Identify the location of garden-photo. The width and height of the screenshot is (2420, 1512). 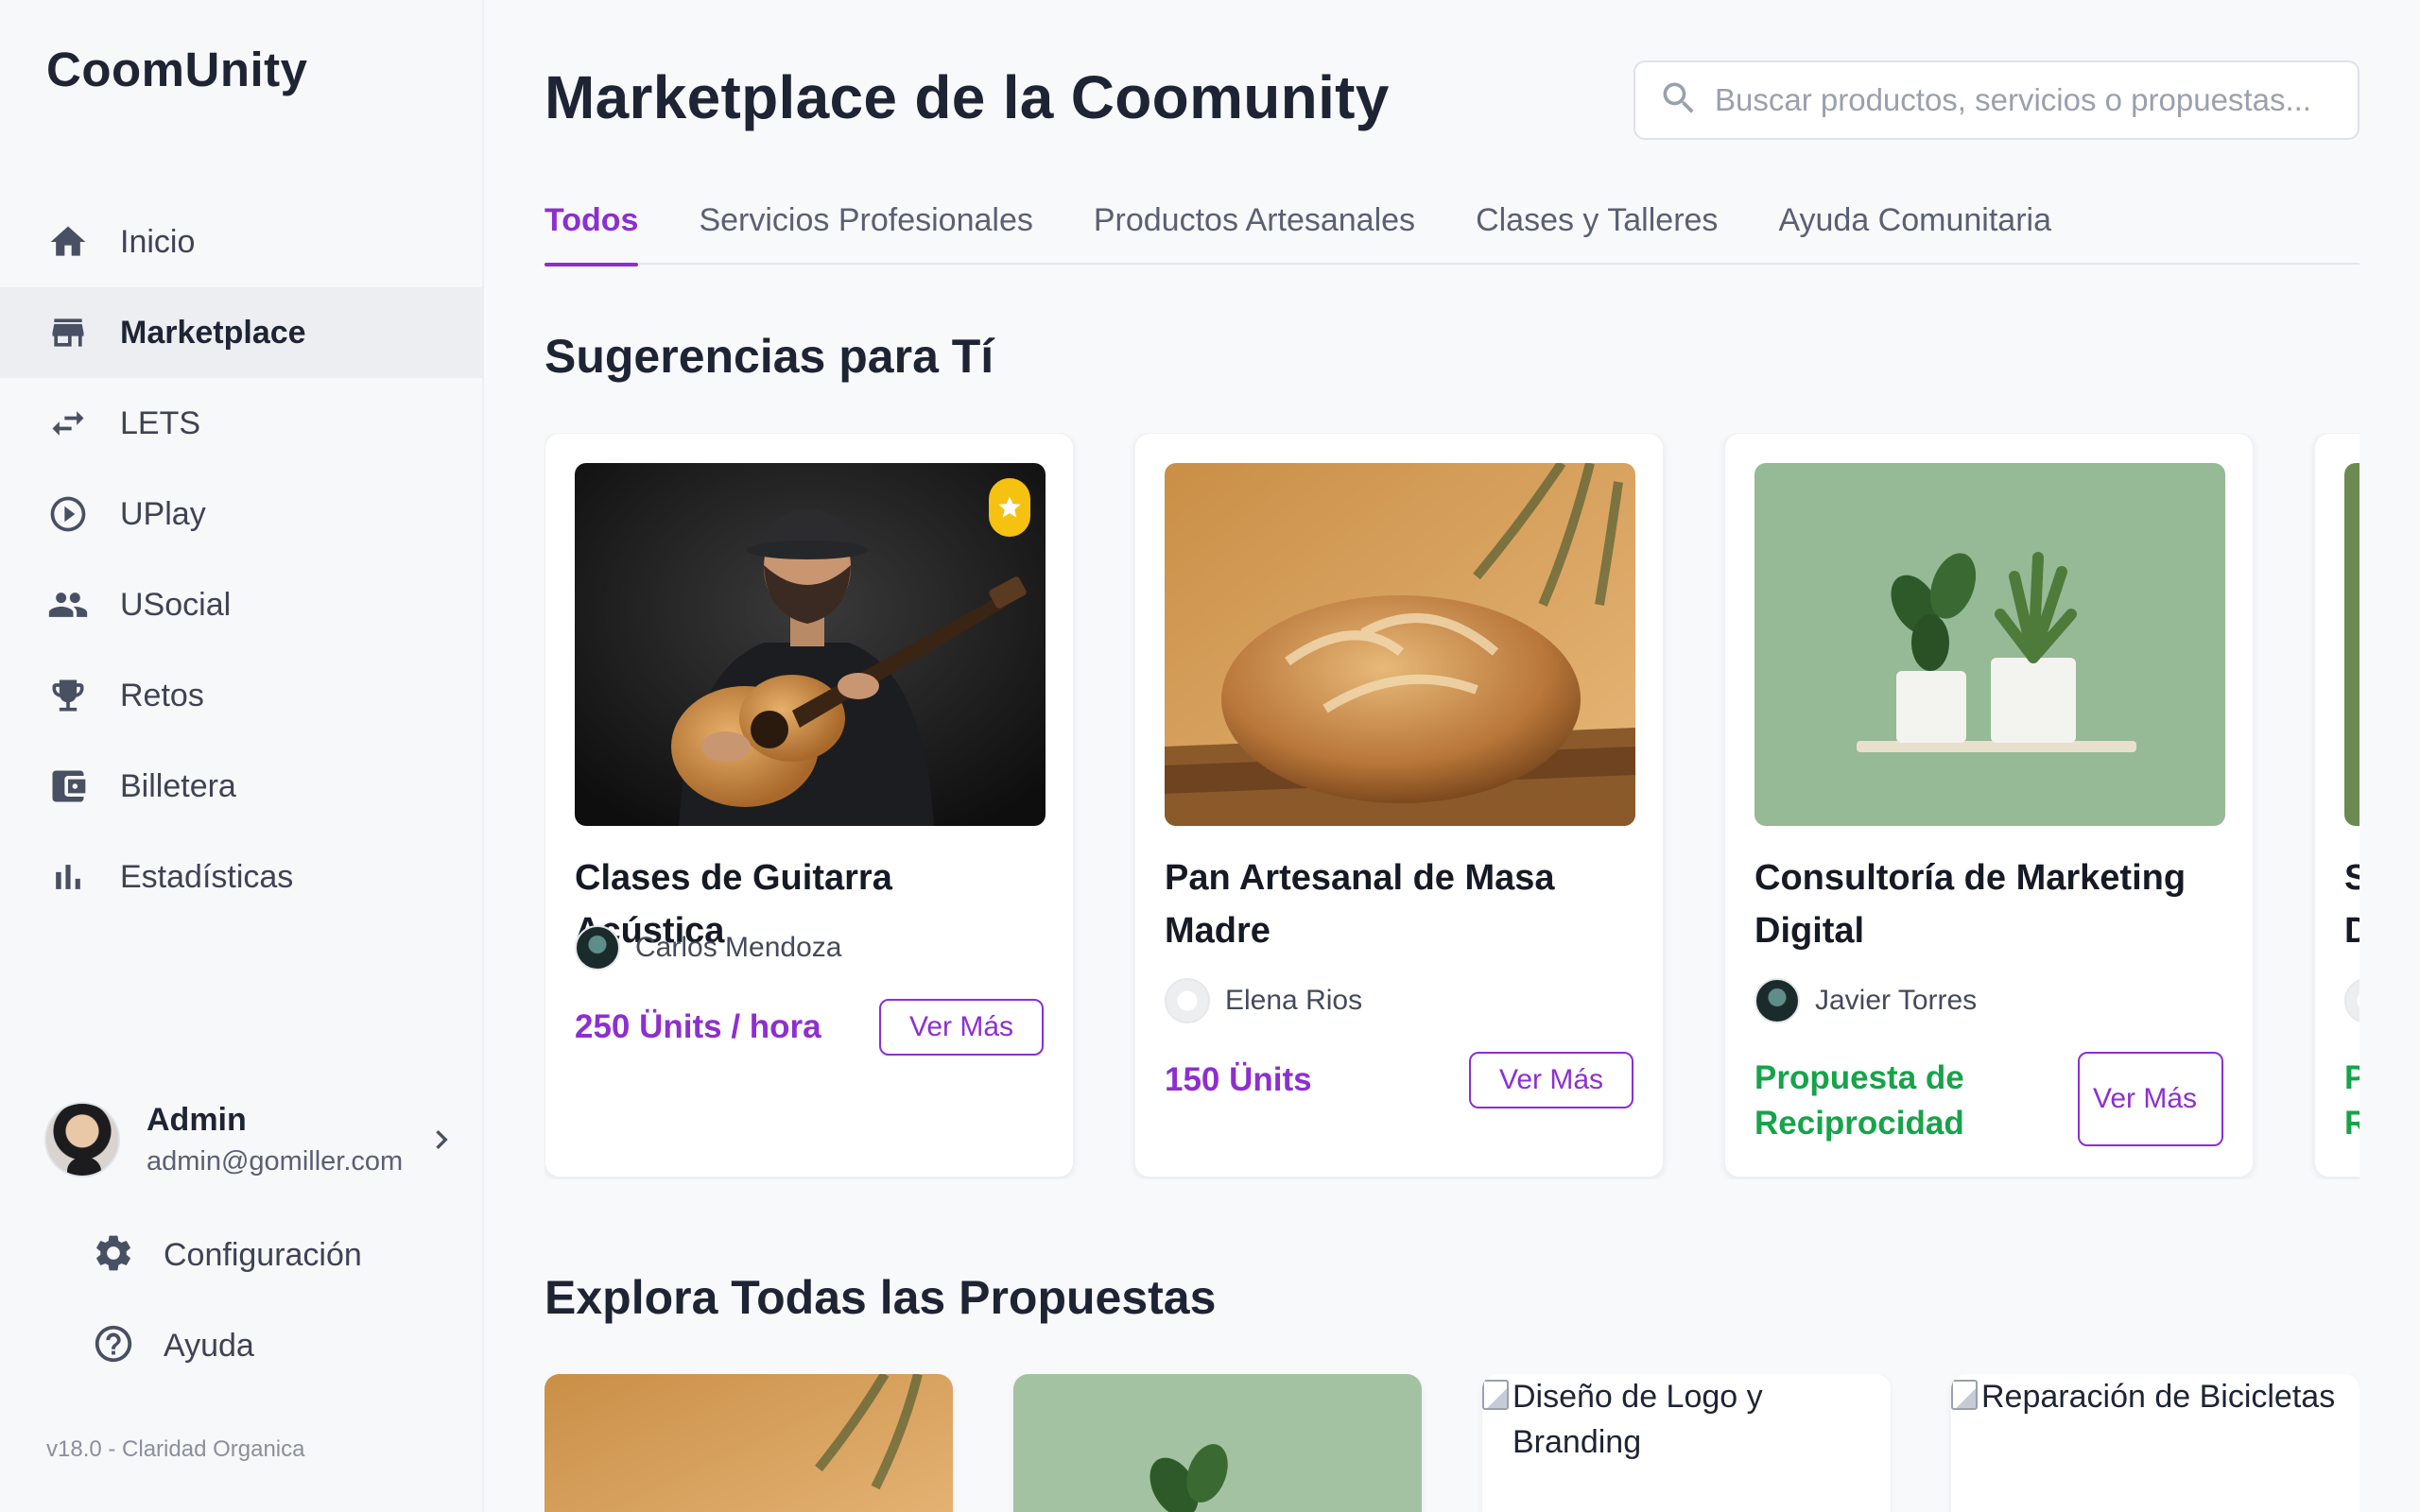
(2352, 644).